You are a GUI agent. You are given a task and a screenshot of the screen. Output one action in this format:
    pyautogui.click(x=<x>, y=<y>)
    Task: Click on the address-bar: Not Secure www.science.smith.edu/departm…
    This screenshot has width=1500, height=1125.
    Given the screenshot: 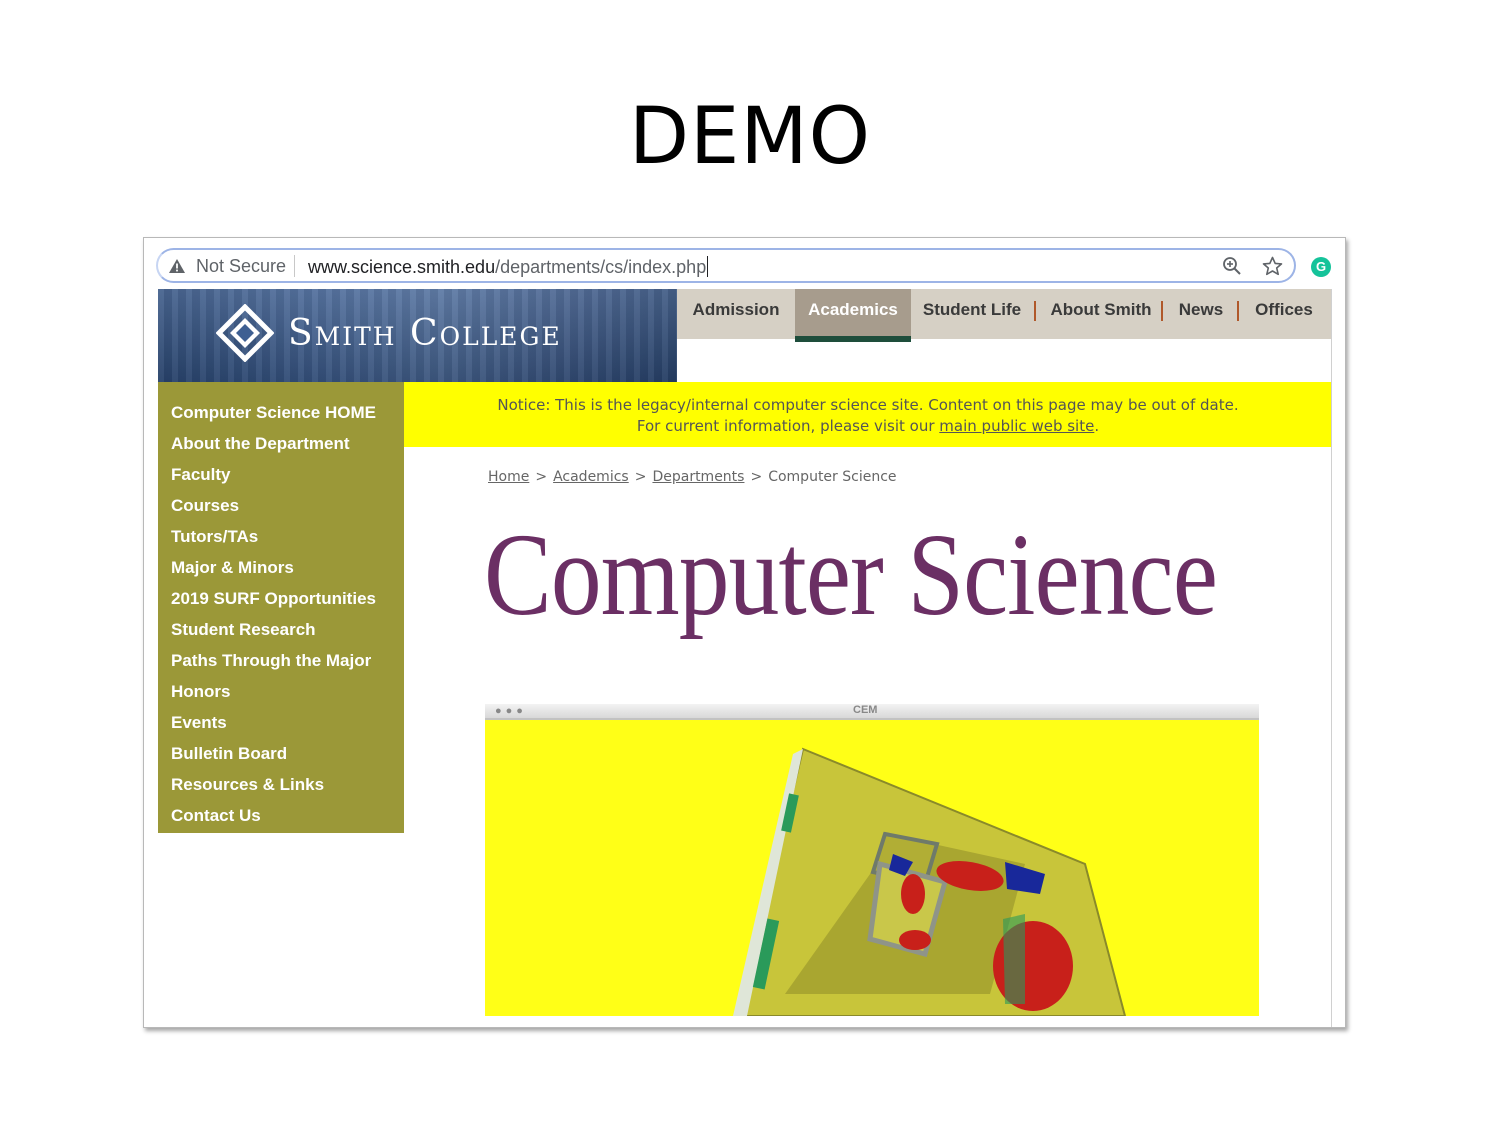 What is the action you would take?
    pyautogui.click(x=726, y=265)
    